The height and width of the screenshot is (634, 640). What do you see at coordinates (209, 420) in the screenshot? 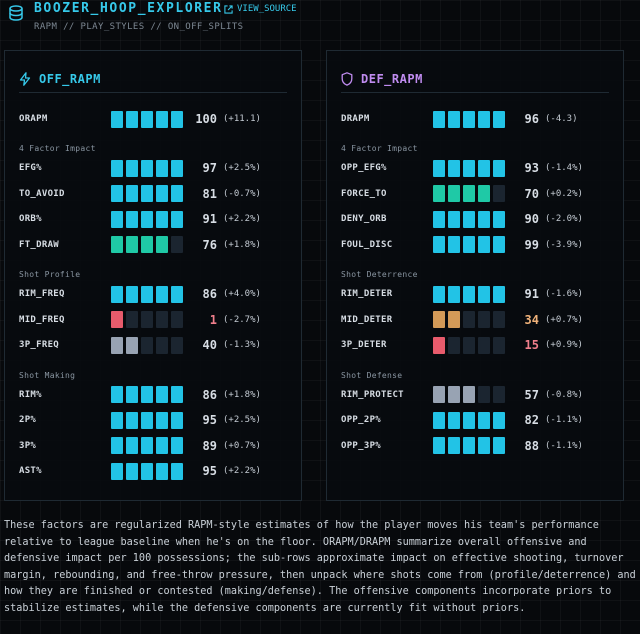
I see `percentile-value: 95` at bounding box center [209, 420].